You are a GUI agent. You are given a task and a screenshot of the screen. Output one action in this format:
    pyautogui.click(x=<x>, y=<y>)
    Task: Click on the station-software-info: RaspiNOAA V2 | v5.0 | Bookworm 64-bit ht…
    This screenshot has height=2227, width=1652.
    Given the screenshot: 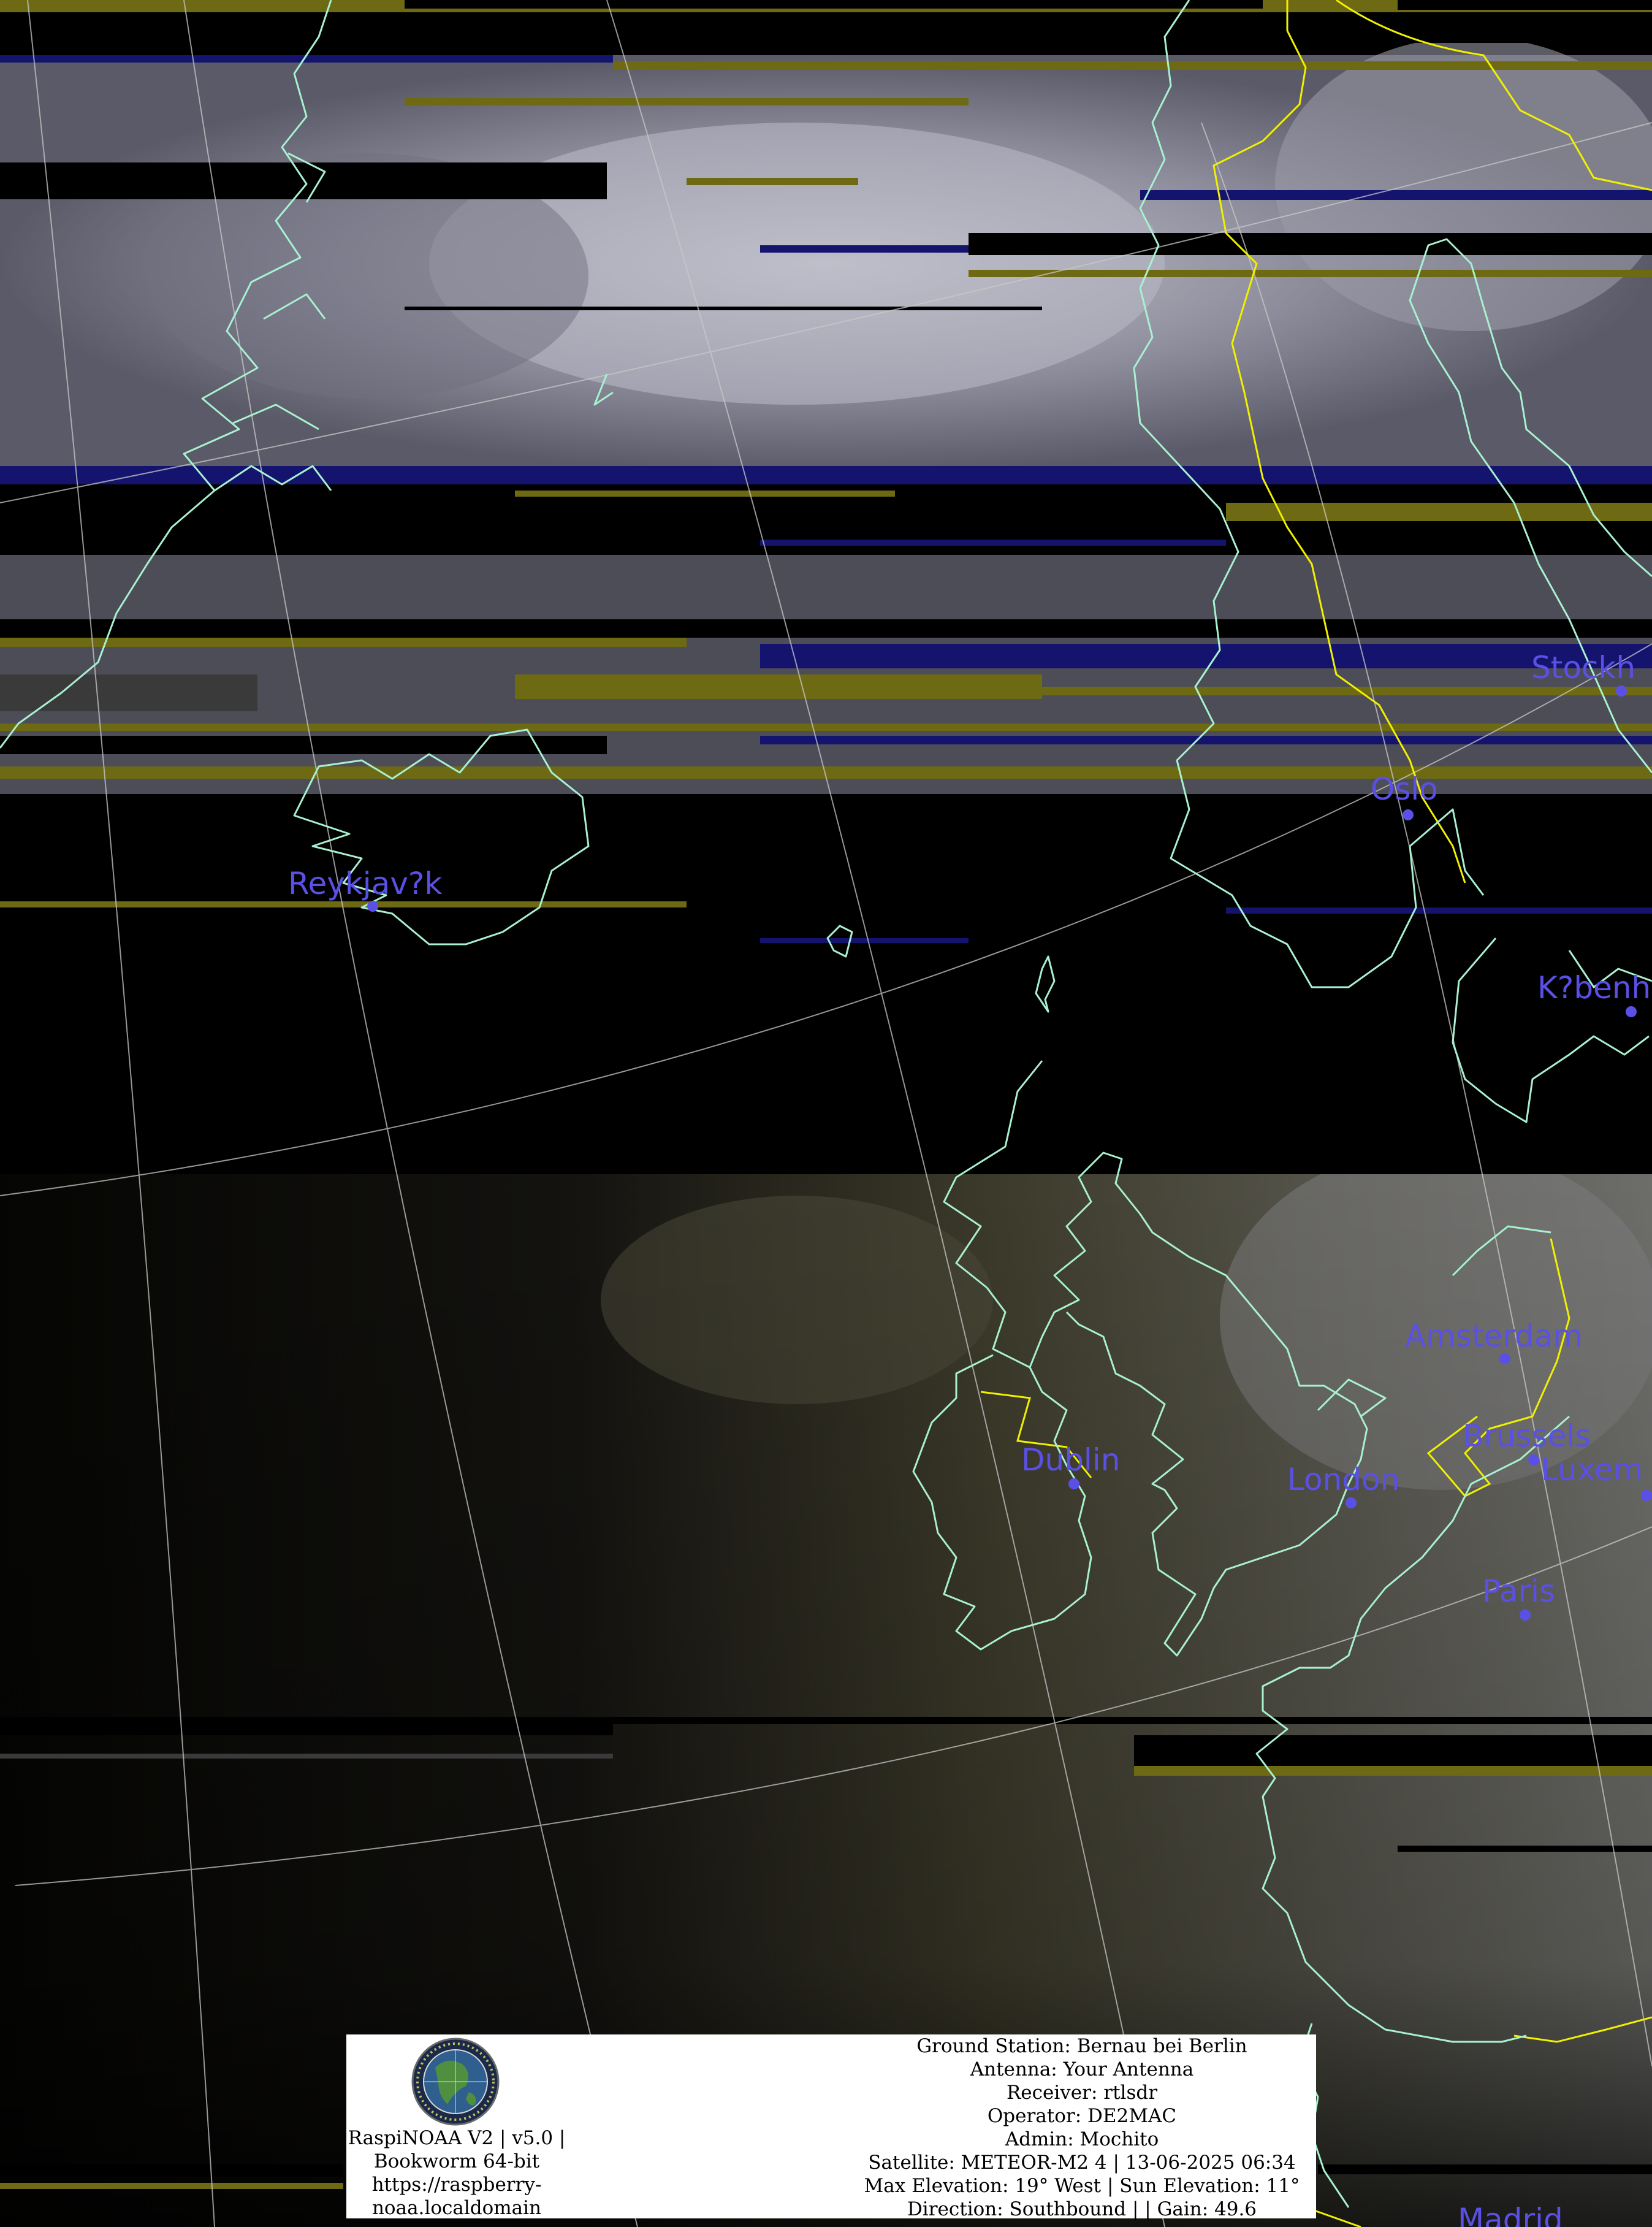 What is the action you would take?
    pyautogui.click(x=456, y=2173)
    